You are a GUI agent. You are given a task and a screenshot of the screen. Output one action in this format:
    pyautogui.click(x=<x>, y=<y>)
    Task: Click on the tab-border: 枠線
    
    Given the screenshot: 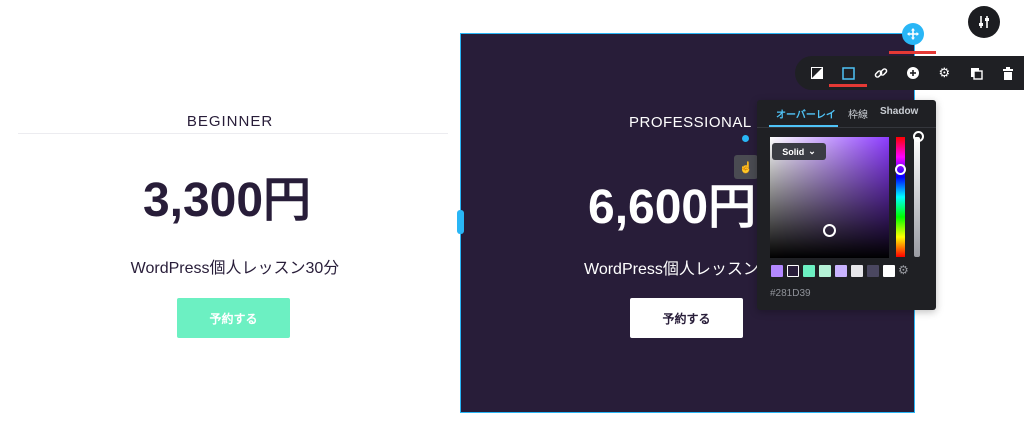 What is the action you would take?
    pyautogui.click(x=858, y=113)
    